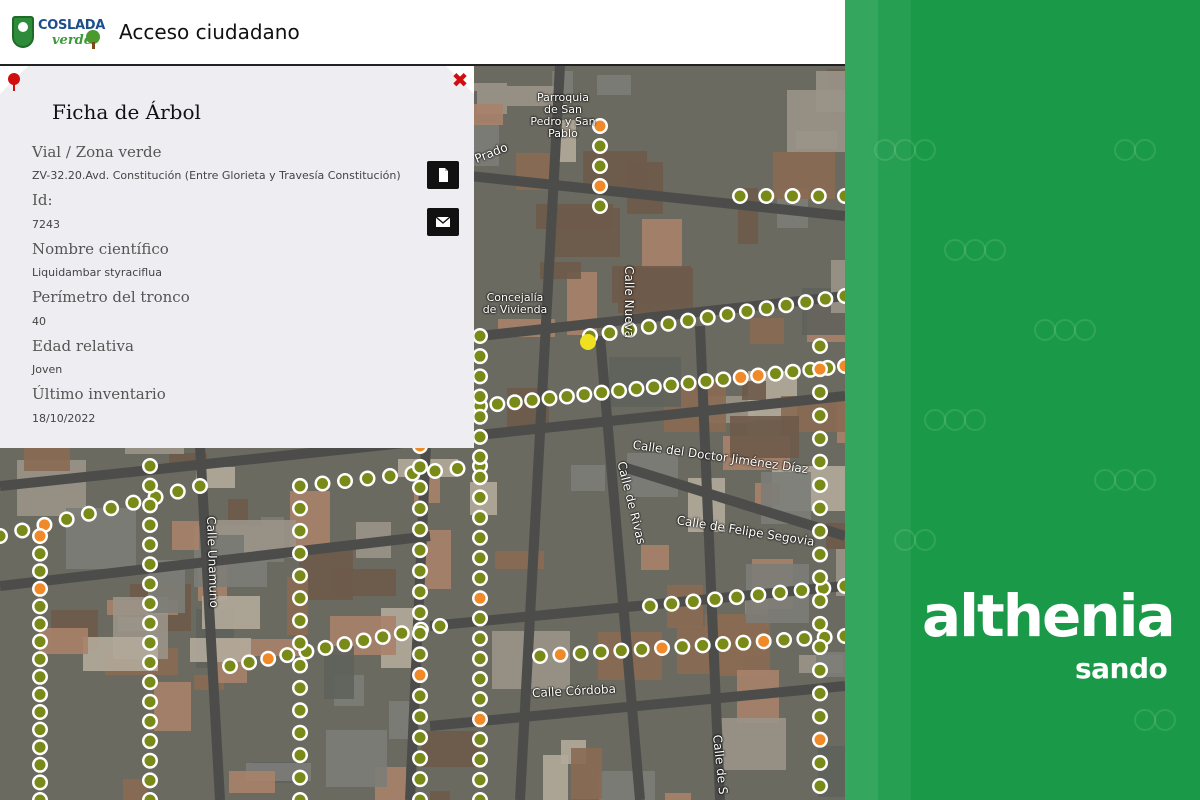  Describe the element at coordinates (563, 115) in the screenshot. I see `poi-label-parroquia: Parroquia de San Pedro y San Pablo` at that location.